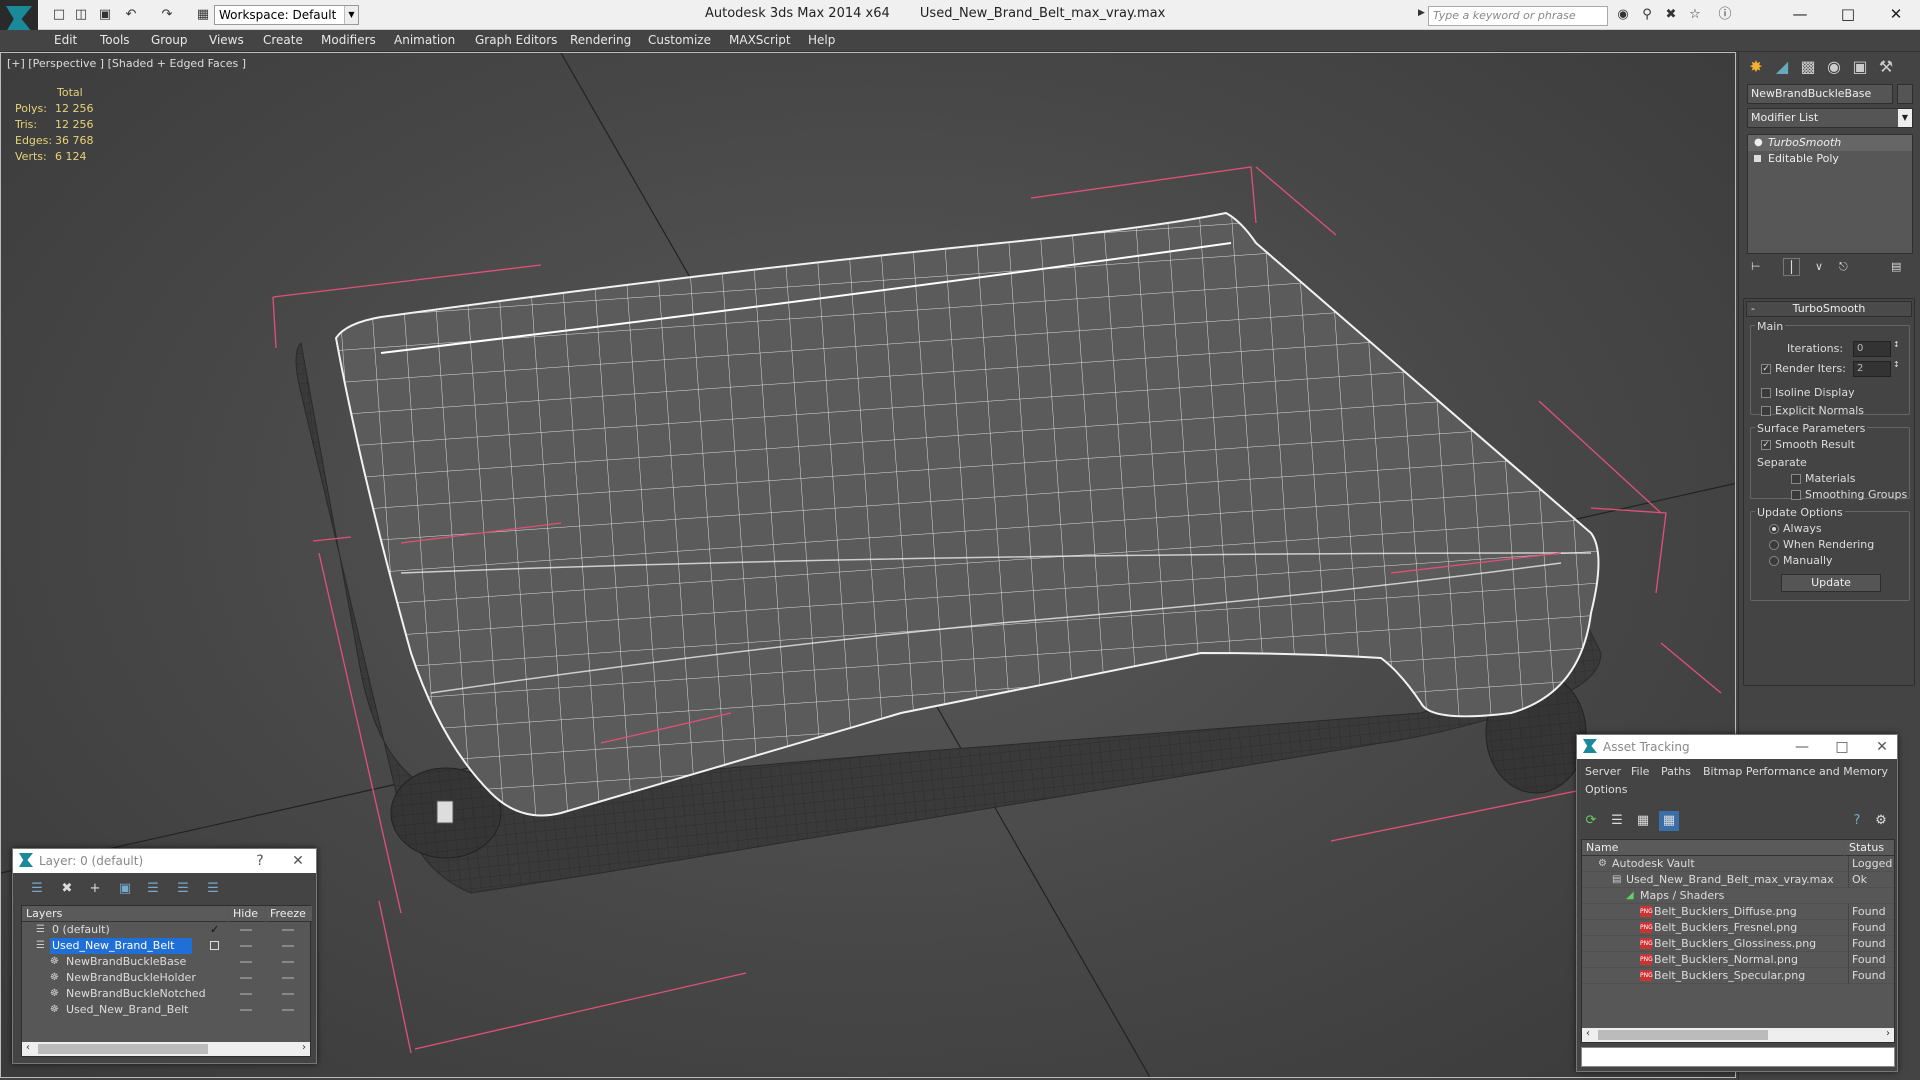 This screenshot has width=1920, height=1080. What do you see at coordinates (1829, 309) in the screenshot?
I see `rollout-header: - TurboSmooth` at bounding box center [1829, 309].